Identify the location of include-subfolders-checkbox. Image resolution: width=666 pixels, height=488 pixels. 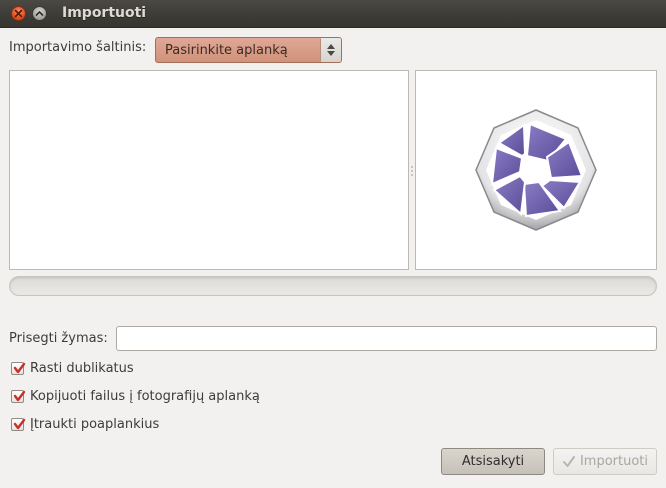
(18, 424).